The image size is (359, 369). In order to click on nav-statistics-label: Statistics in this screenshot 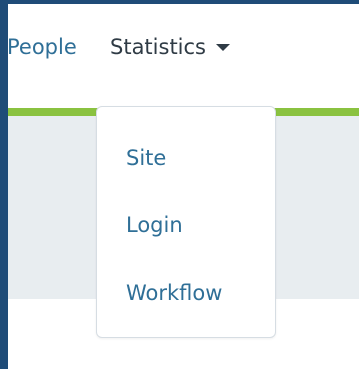, I will do `click(158, 47)`.